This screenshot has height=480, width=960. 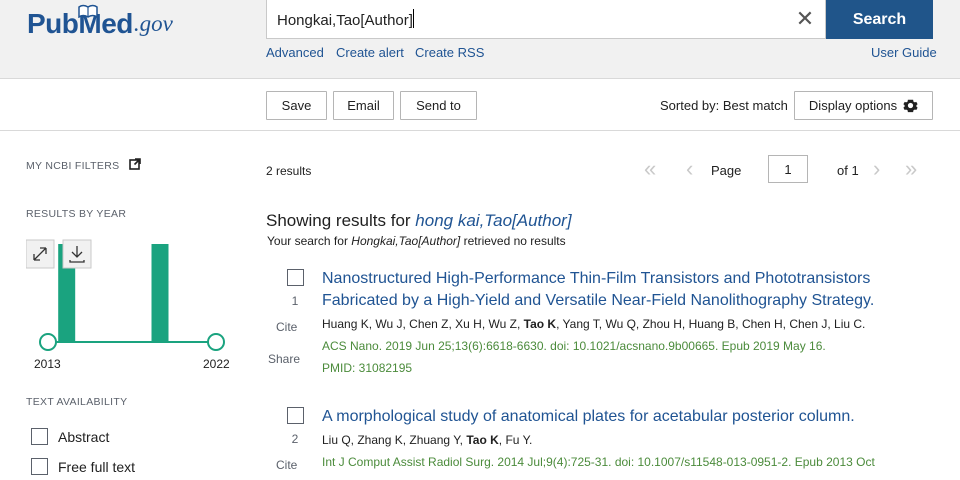 What do you see at coordinates (216, 342) in the screenshot?
I see `range-end-handle` at bounding box center [216, 342].